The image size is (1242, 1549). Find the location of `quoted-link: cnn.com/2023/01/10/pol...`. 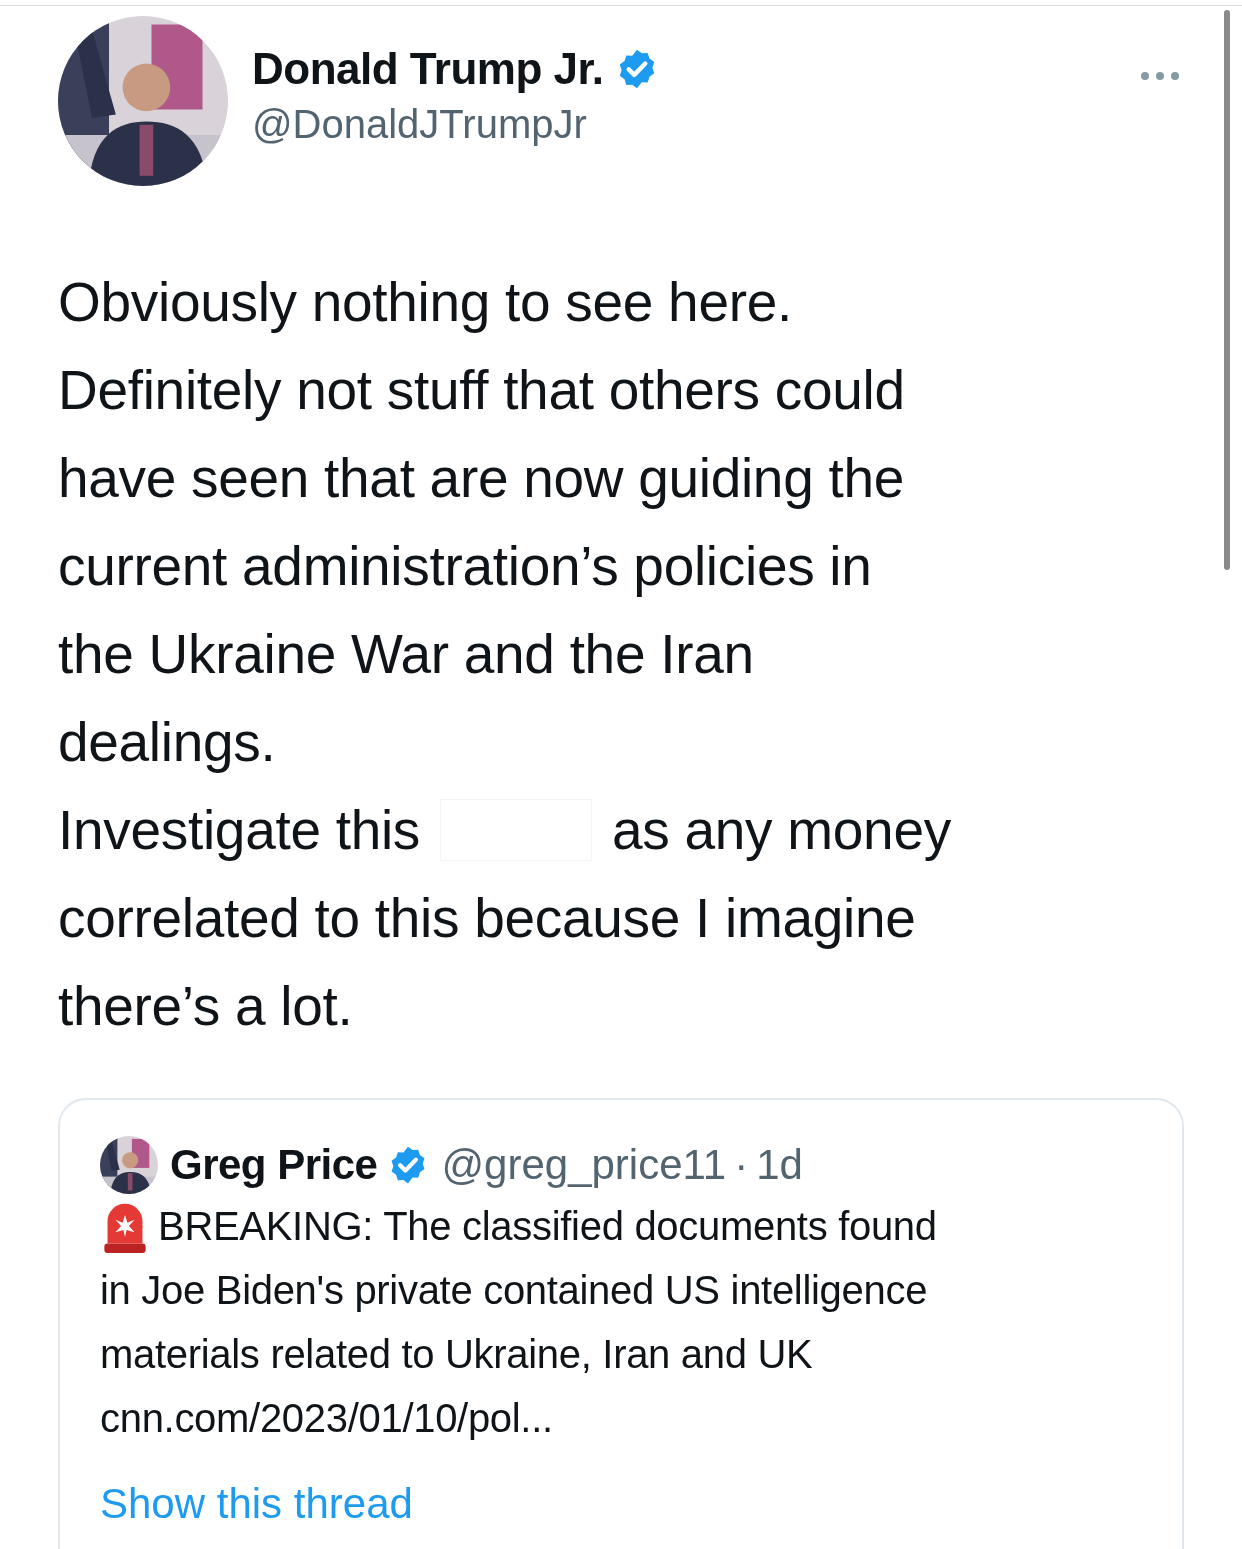

quoted-link: cnn.com/2023/01/10/pol... is located at coordinates (621, 1418).